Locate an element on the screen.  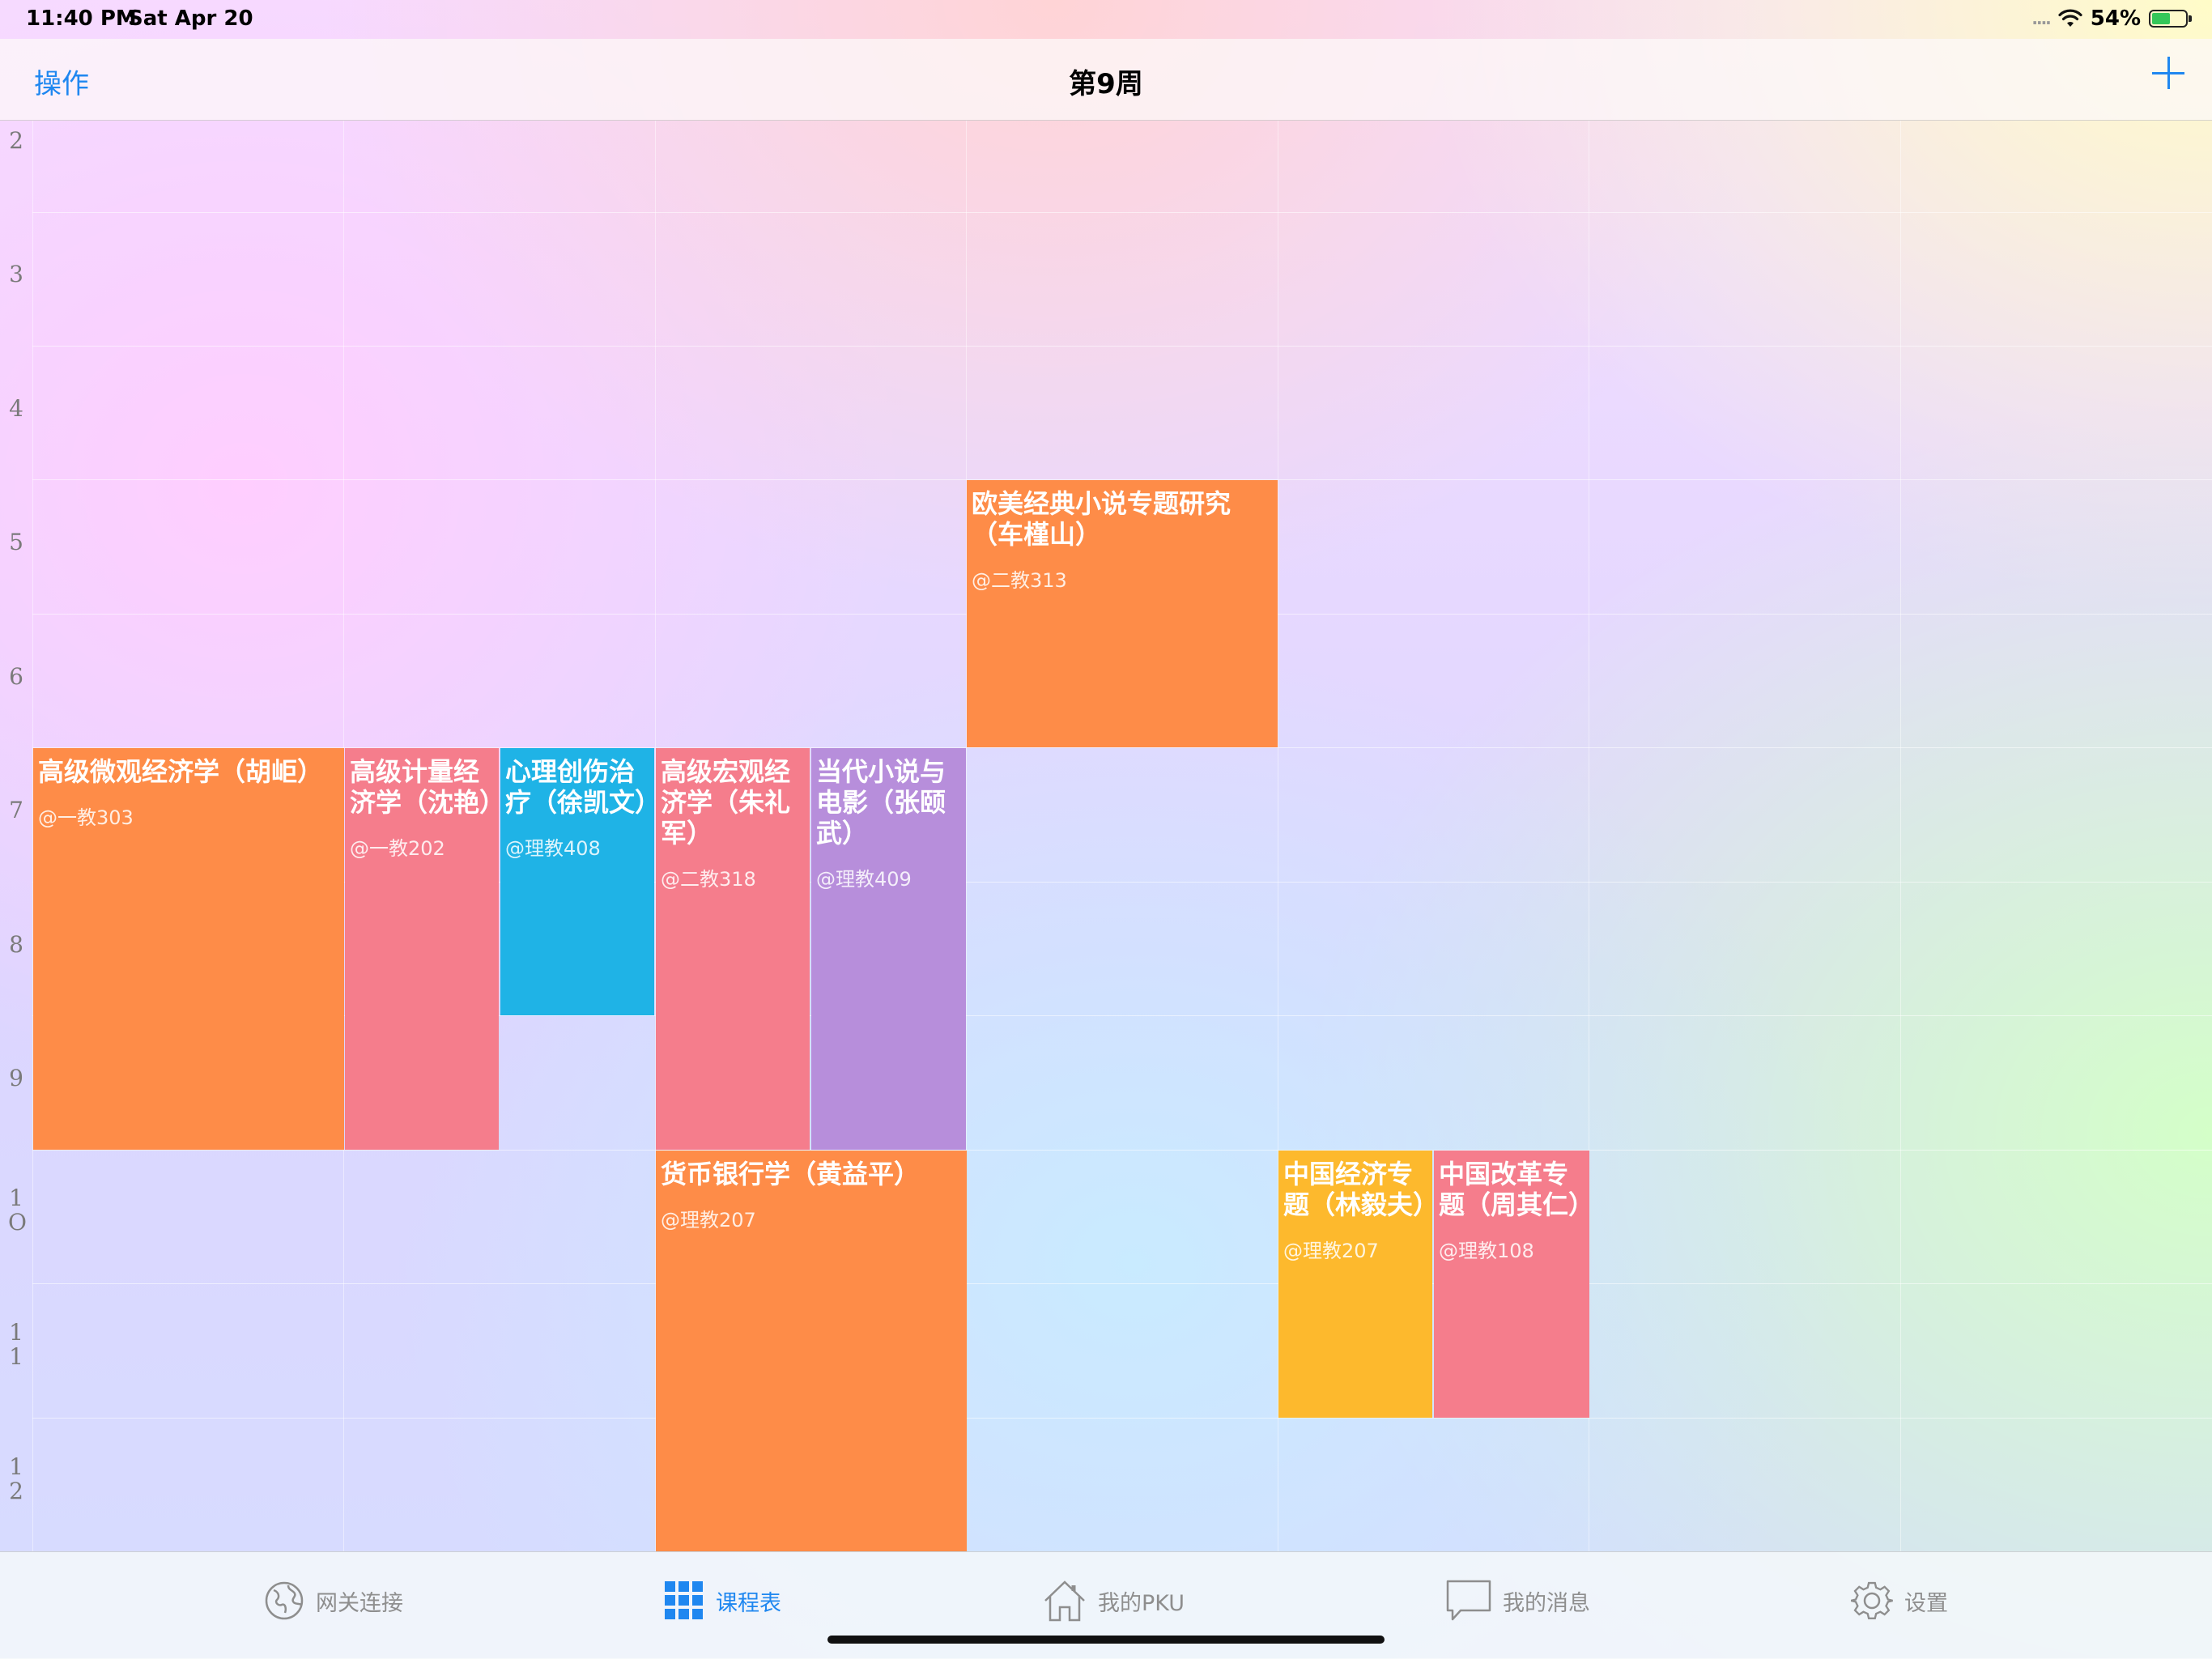
course-block: 中国改革专题（周其仁） @理教108 is located at coordinates (1512, 1285).